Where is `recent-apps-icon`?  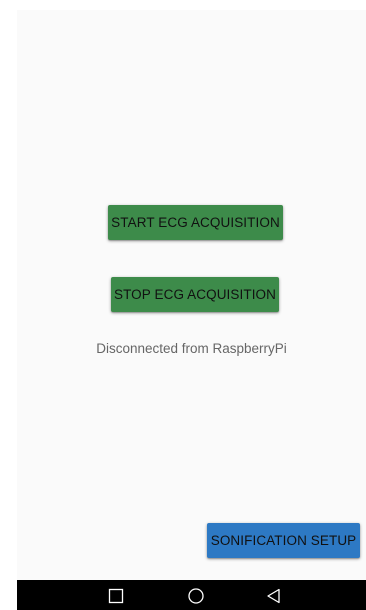 recent-apps-icon is located at coordinates (116, 596).